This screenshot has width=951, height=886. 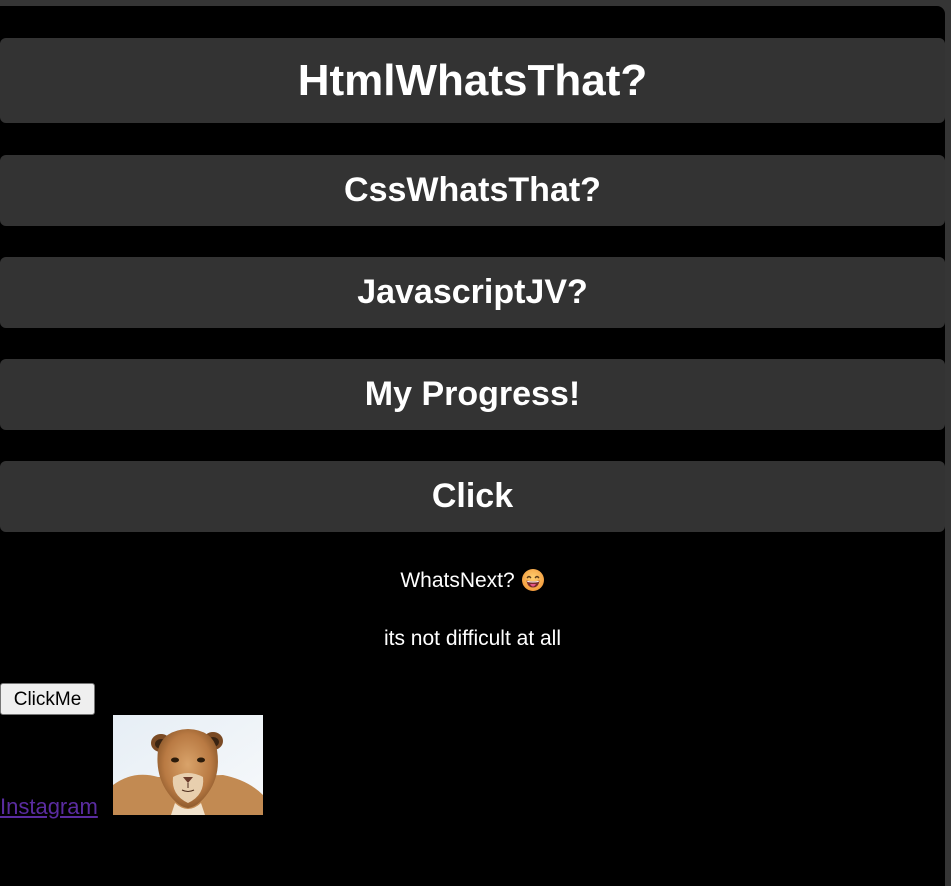 I want to click on heading-html: HtmlWhatsThat?, so click(x=472, y=80).